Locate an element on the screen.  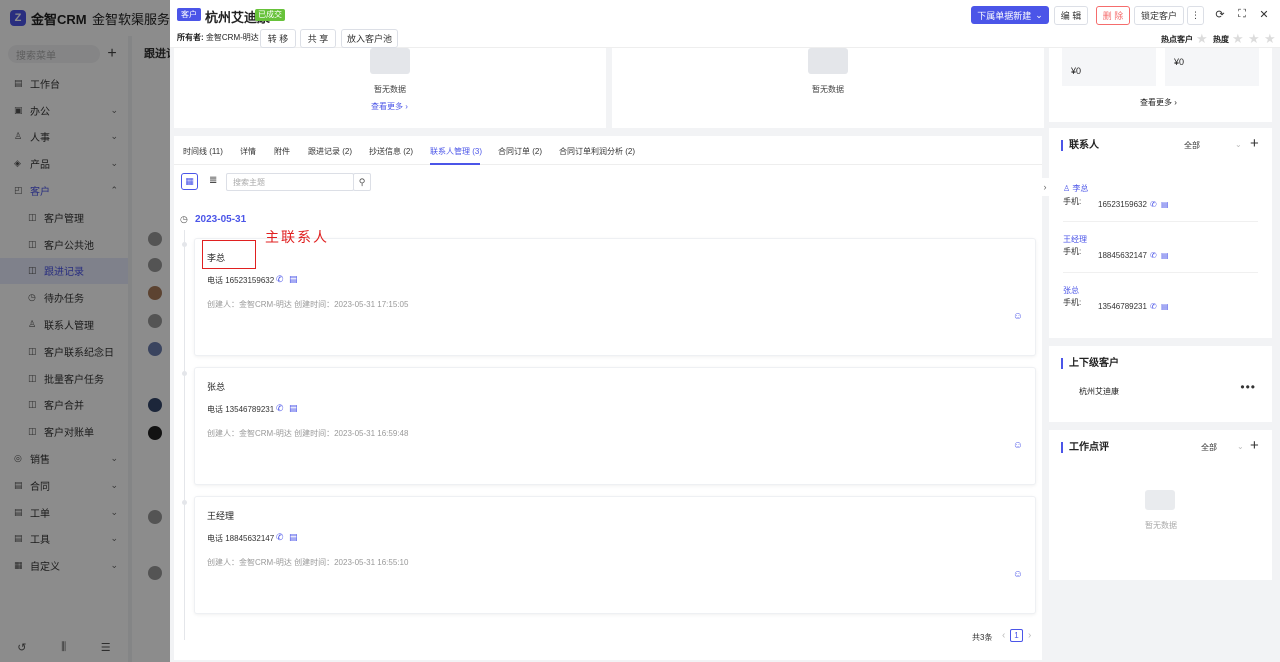
transfer-button: 转 移 is located at coordinates (278, 38).